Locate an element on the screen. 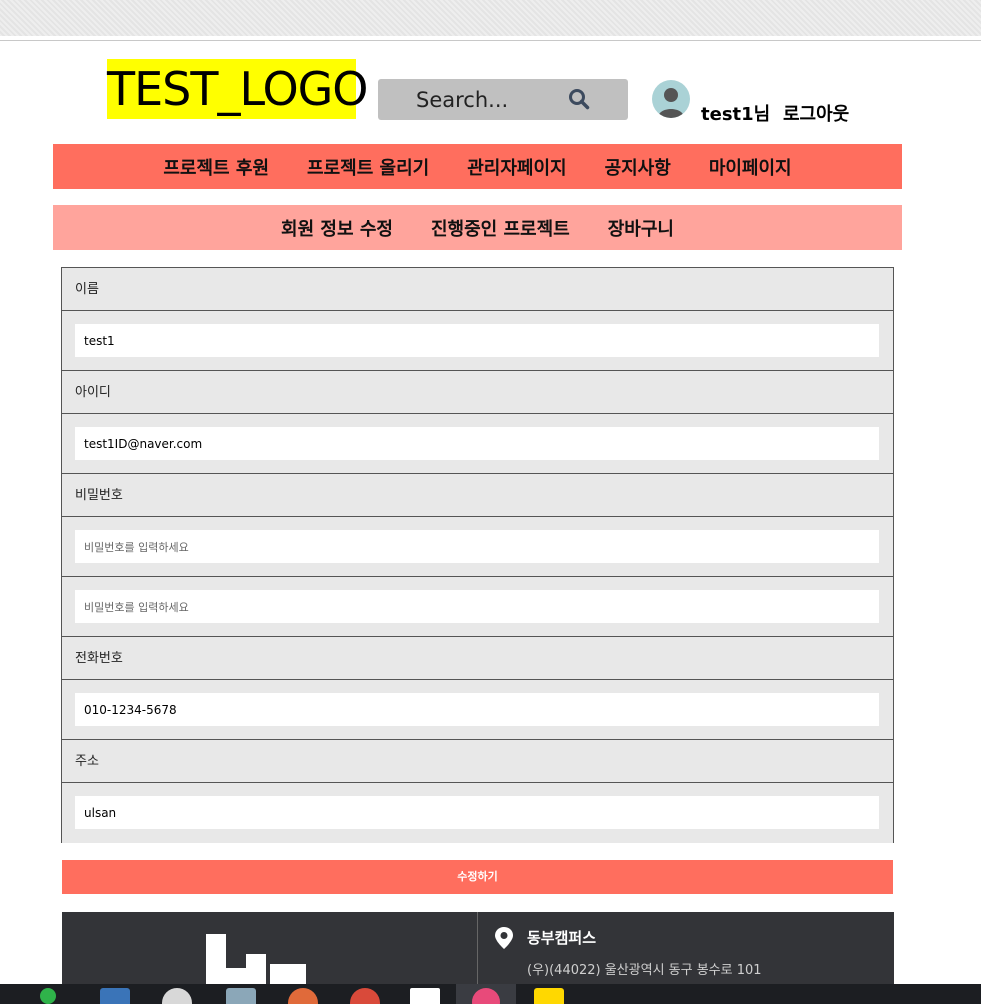 Image resolution: width=981 pixels, height=1004 pixels. name-label: 이름 is located at coordinates (477, 289).